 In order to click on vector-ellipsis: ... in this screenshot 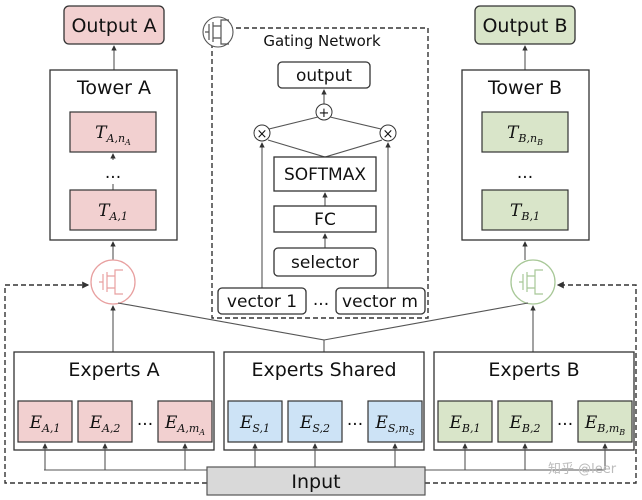, I will do `click(321, 300)`.